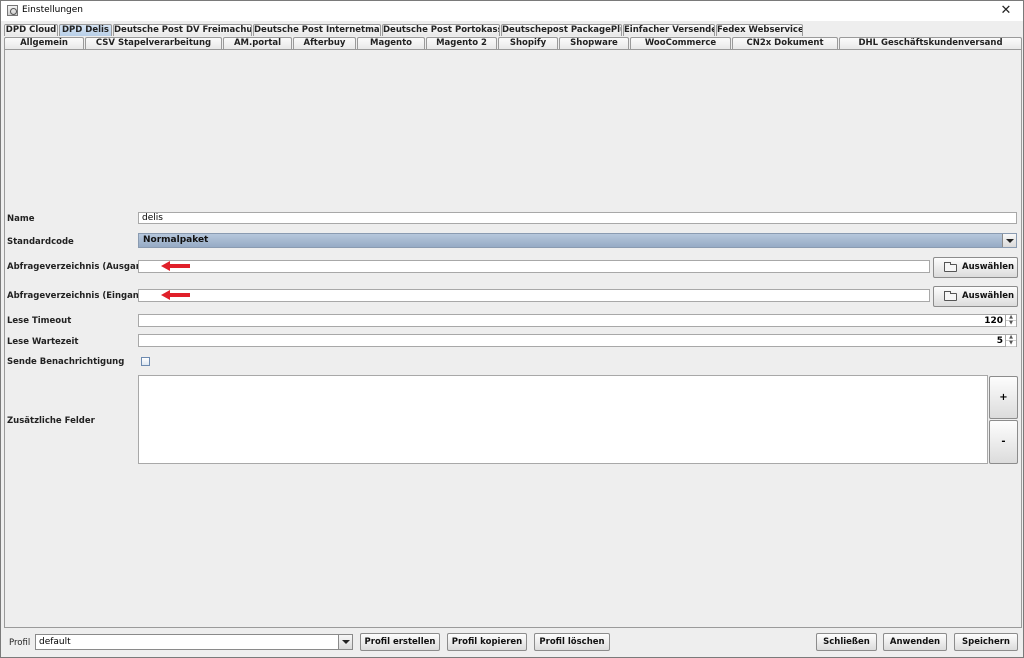 The width and height of the screenshot is (1024, 658). I want to click on ausgang-browse-button: Auswählen, so click(975, 267).